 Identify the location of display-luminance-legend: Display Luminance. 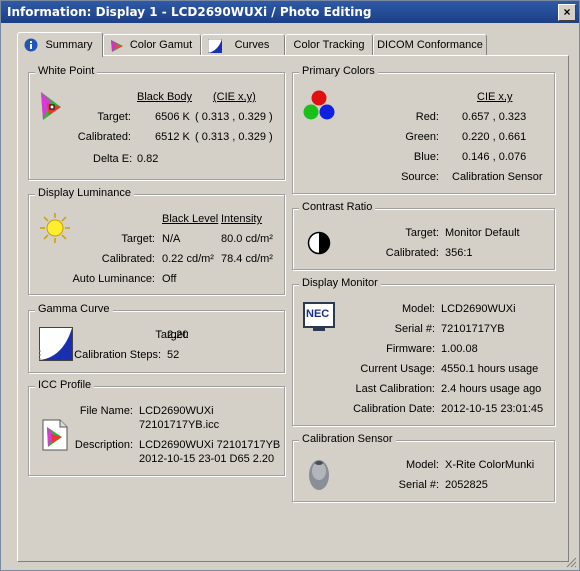
(84, 193).